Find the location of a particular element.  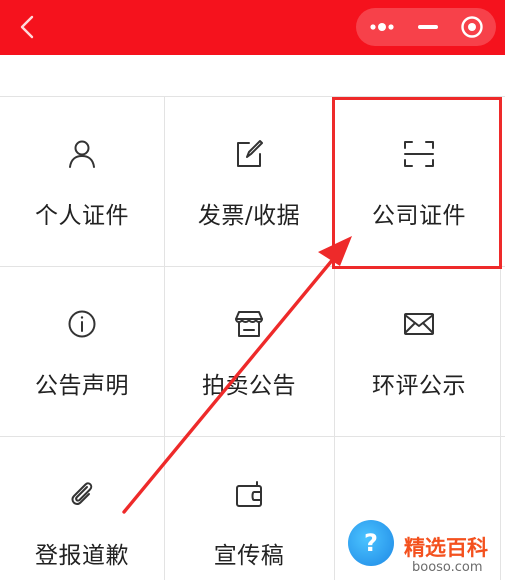

watermark: ? 精选百科 booso.com is located at coordinates (422, 546).